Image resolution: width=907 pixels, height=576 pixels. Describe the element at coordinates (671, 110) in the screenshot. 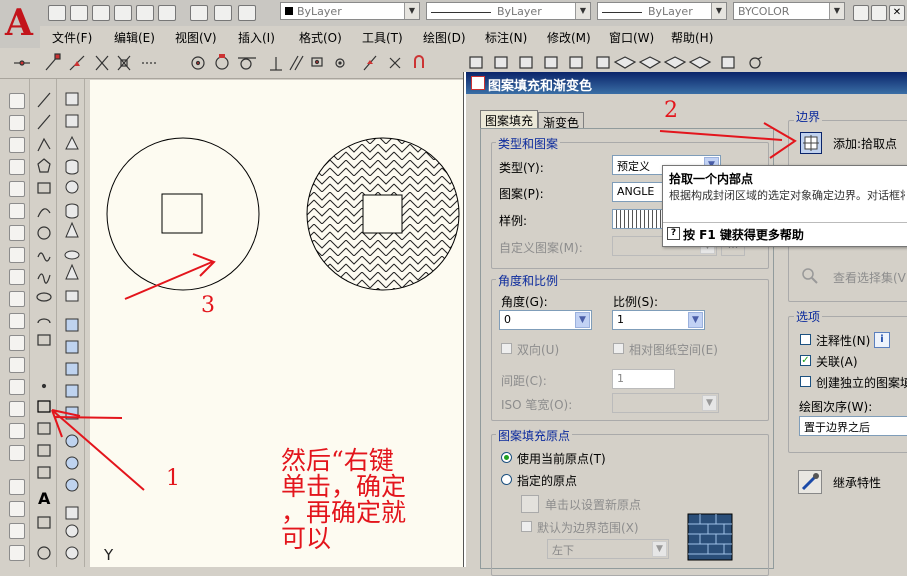

I see `annotation-number-2: 2` at that location.